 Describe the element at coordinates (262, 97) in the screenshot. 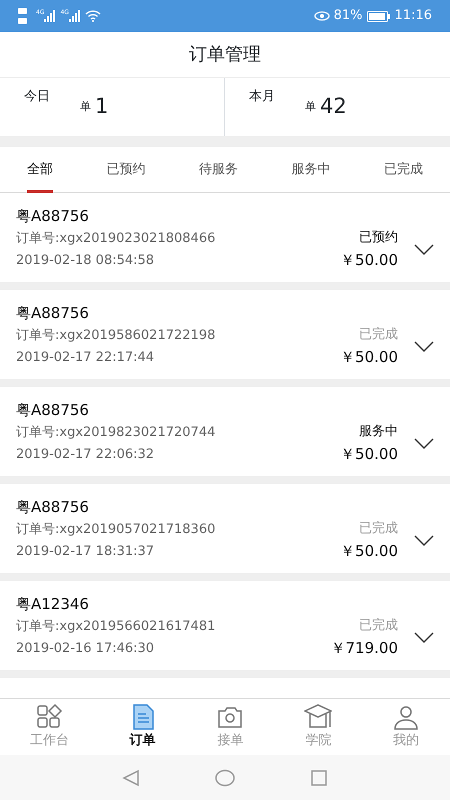

I see `stat-label: 本月` at that location.